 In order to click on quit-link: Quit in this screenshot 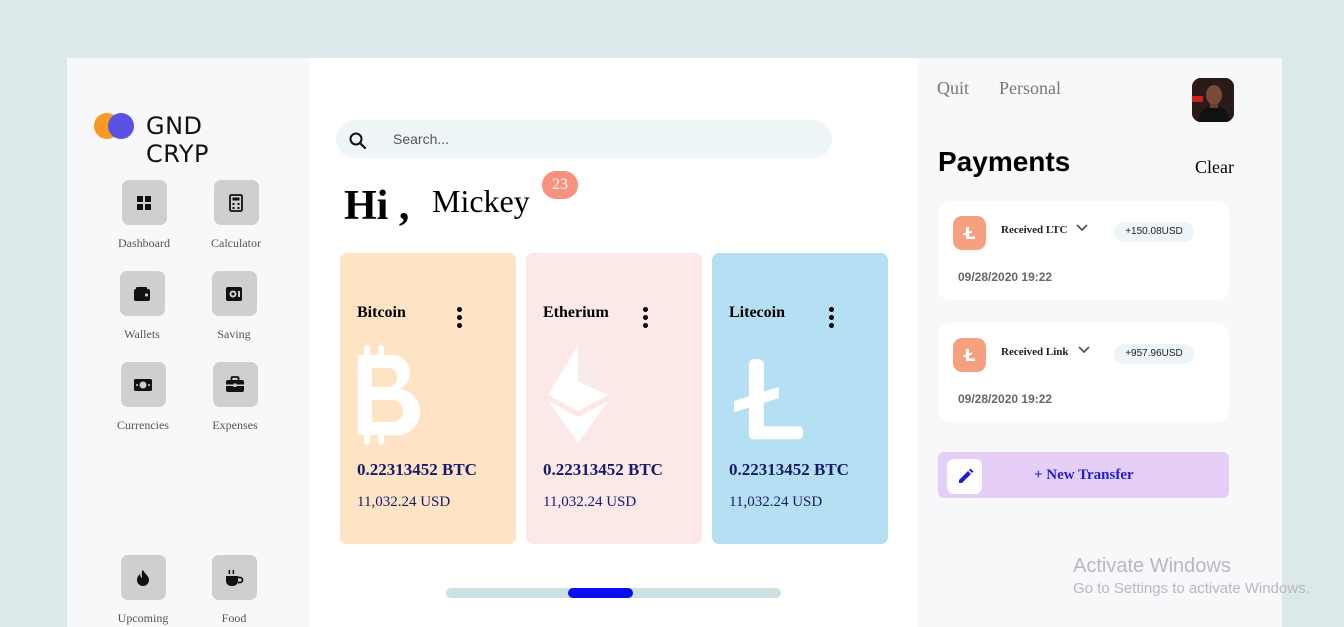, I will do `click(953, 88)`.